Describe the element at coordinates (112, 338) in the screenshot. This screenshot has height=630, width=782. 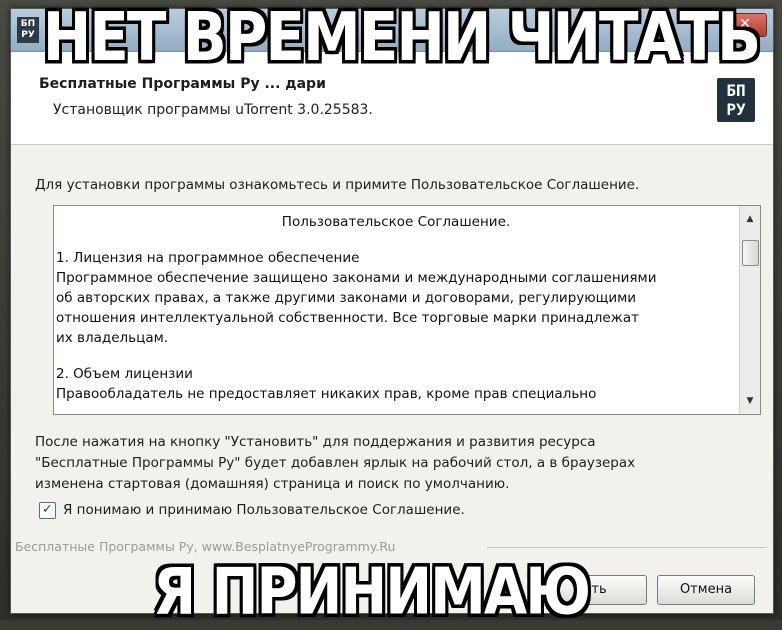
I see `license-line: их владельцам.` at that location.